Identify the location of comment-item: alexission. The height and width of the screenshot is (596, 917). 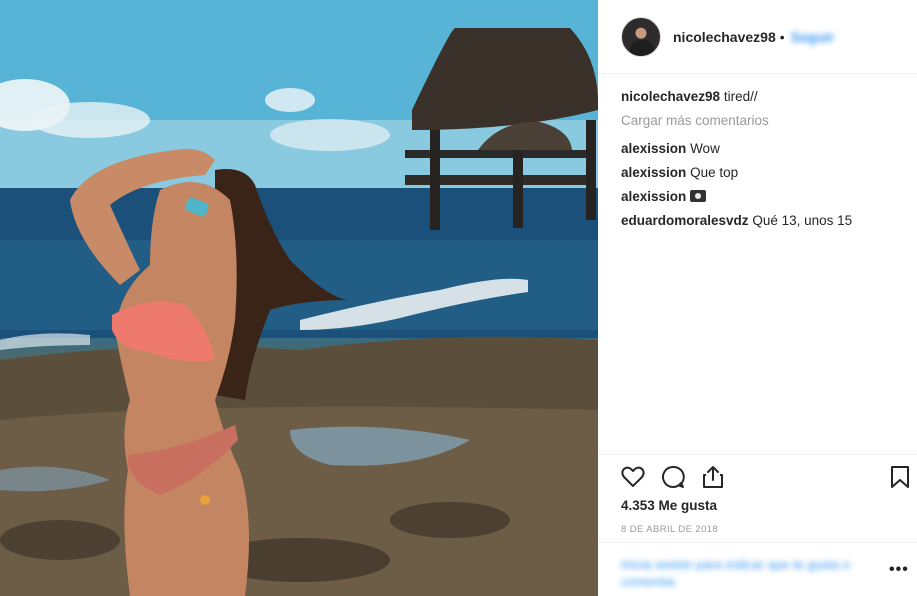
(763, 197).